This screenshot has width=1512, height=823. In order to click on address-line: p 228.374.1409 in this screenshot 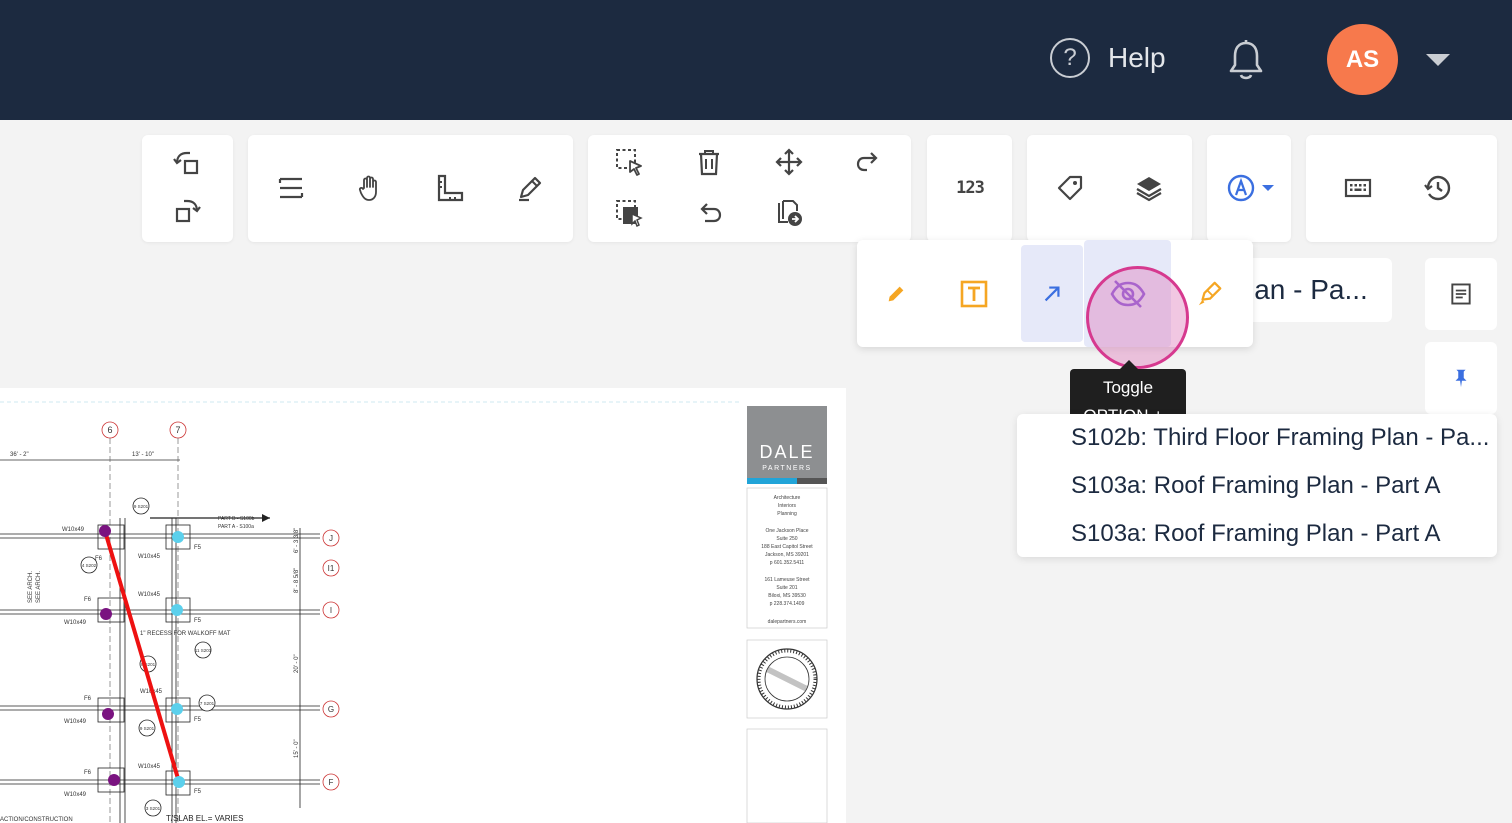, I will do `click(787, 604)`.